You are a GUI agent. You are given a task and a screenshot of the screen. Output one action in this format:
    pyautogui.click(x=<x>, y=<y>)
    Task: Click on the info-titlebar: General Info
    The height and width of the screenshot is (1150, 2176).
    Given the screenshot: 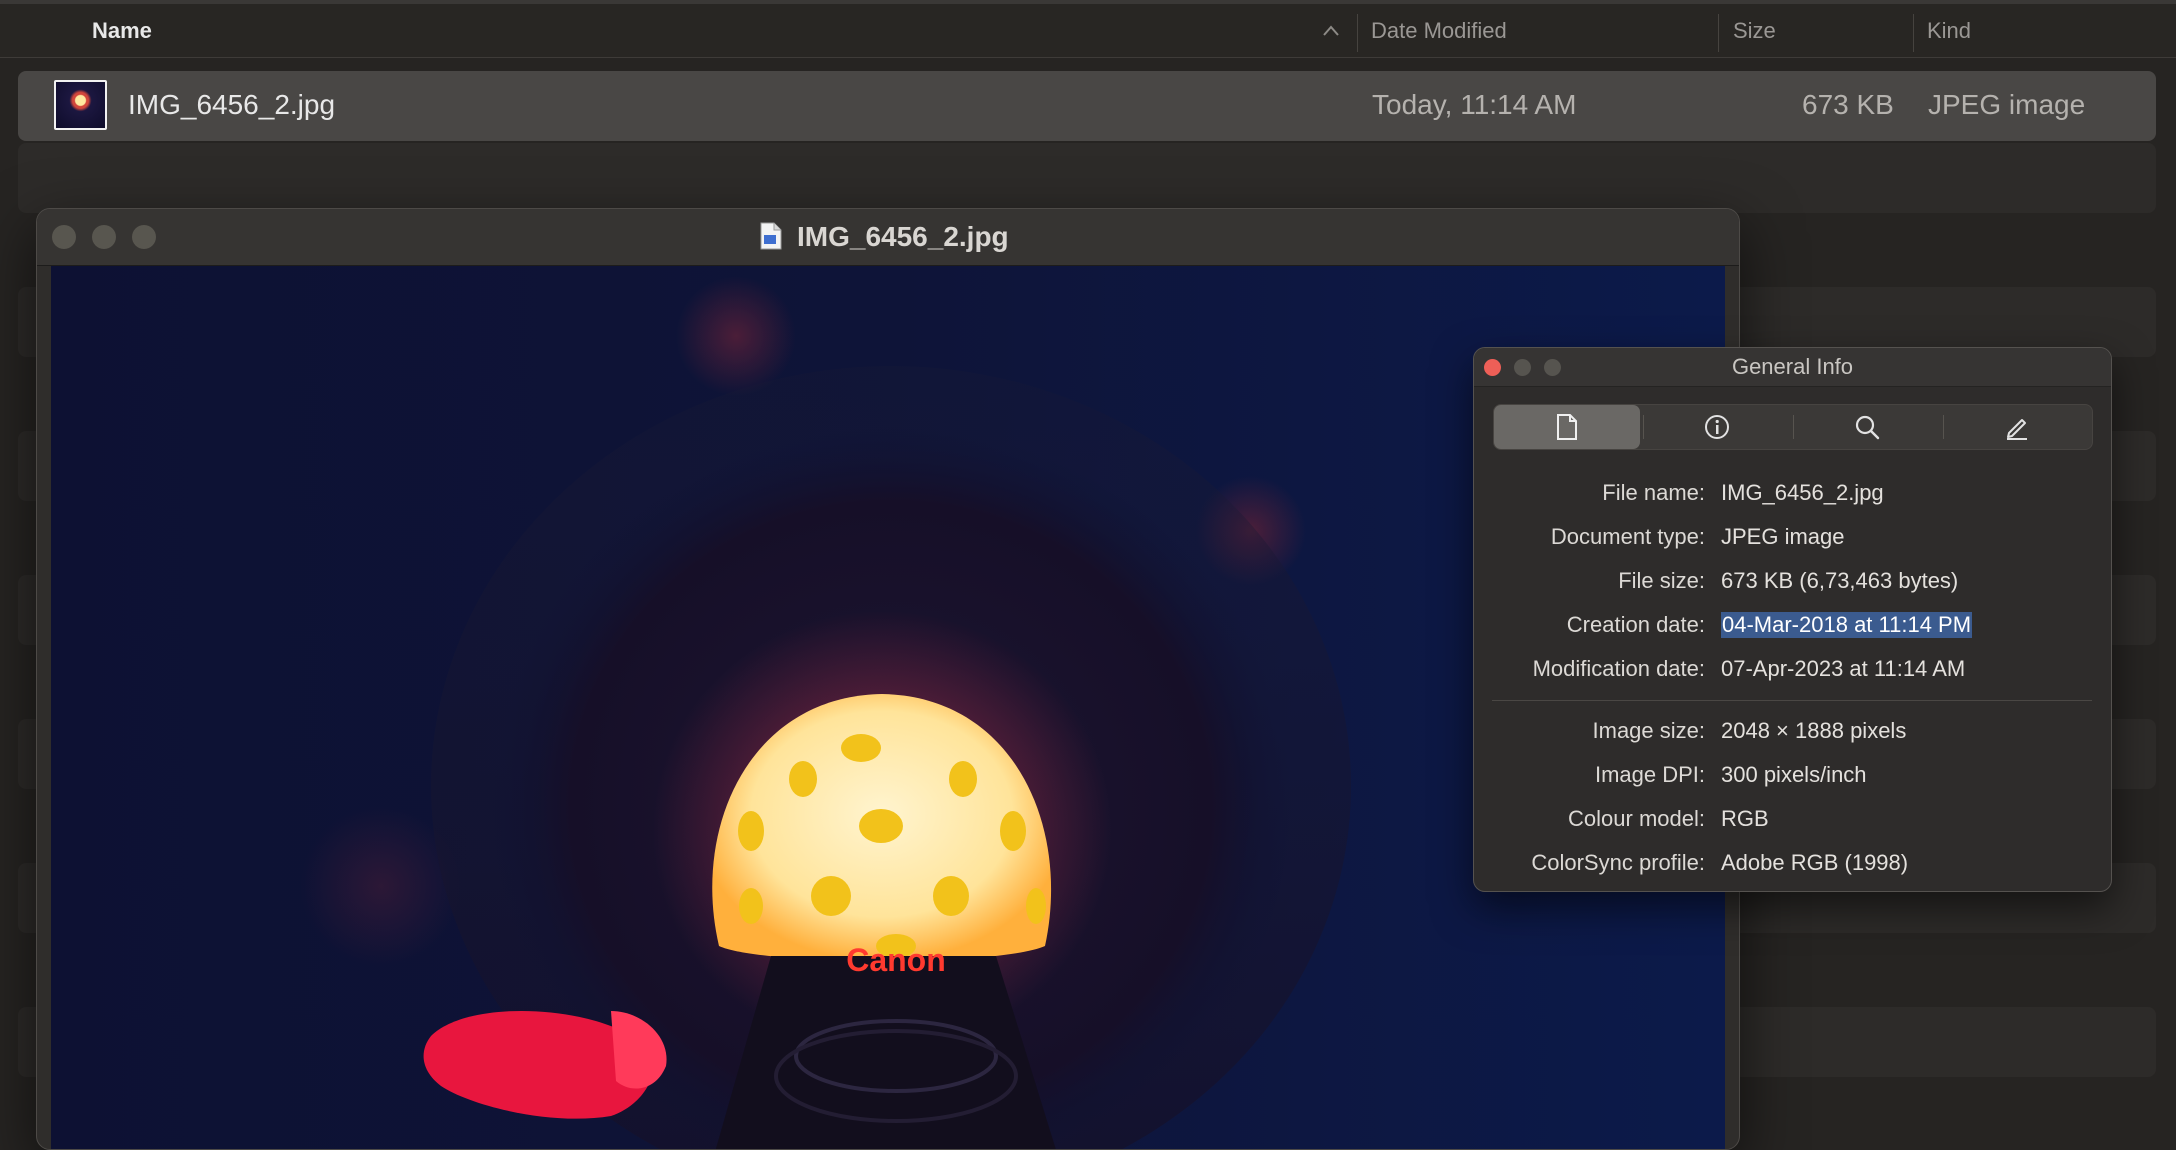 What is the action you would take?
    pyautogui.click(x=1792, y=367)
    